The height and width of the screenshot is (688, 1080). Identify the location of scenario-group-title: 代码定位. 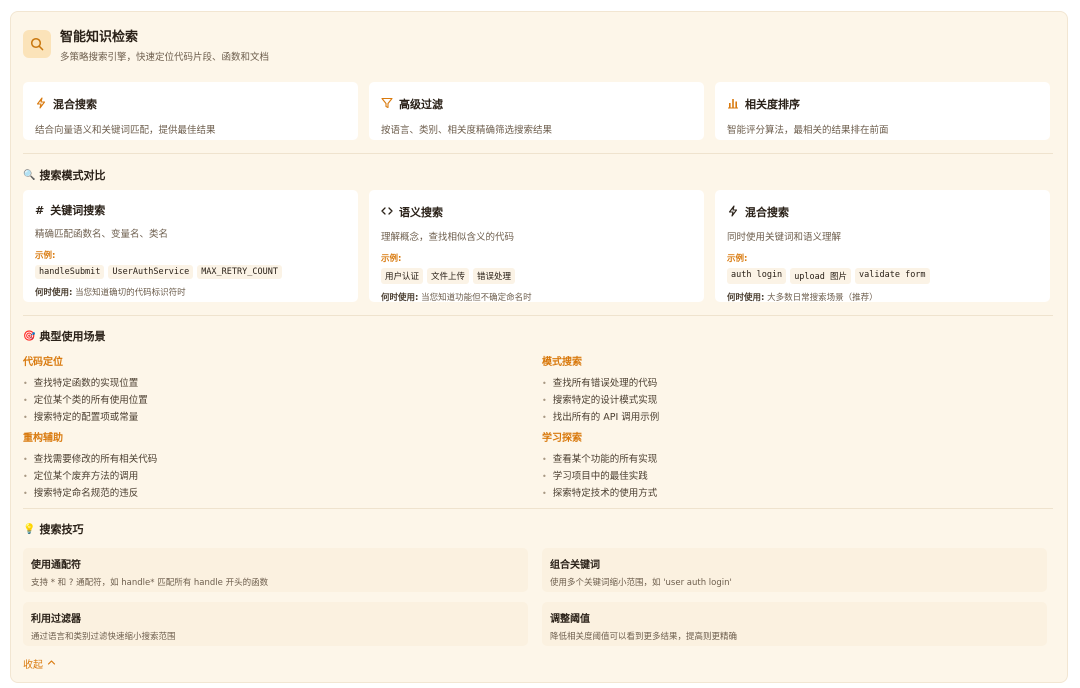
(43, 362).